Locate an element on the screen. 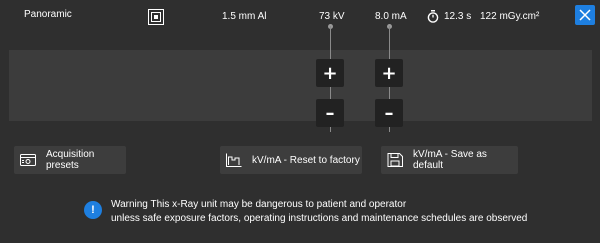  close-icon is located at coordinates (585, 15).